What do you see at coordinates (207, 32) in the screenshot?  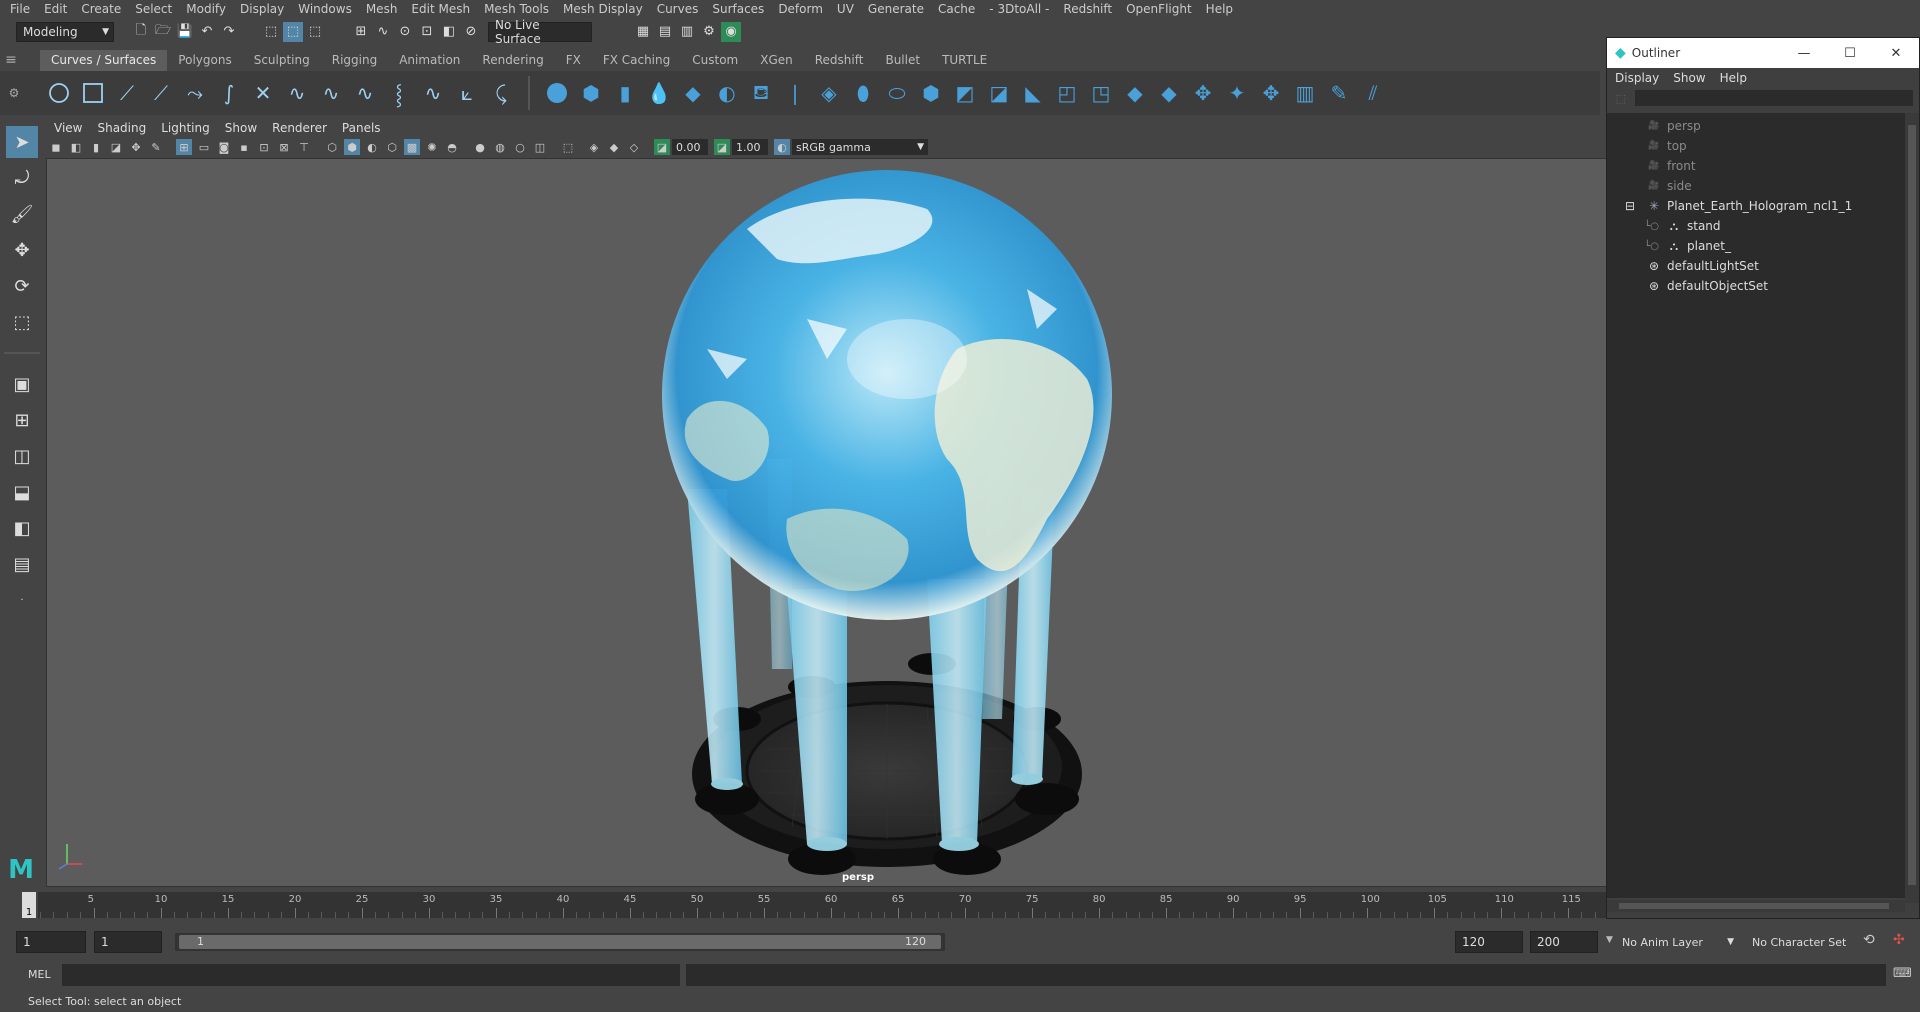 I see `undo-icon: ↶` at bounding box center [207, 32].